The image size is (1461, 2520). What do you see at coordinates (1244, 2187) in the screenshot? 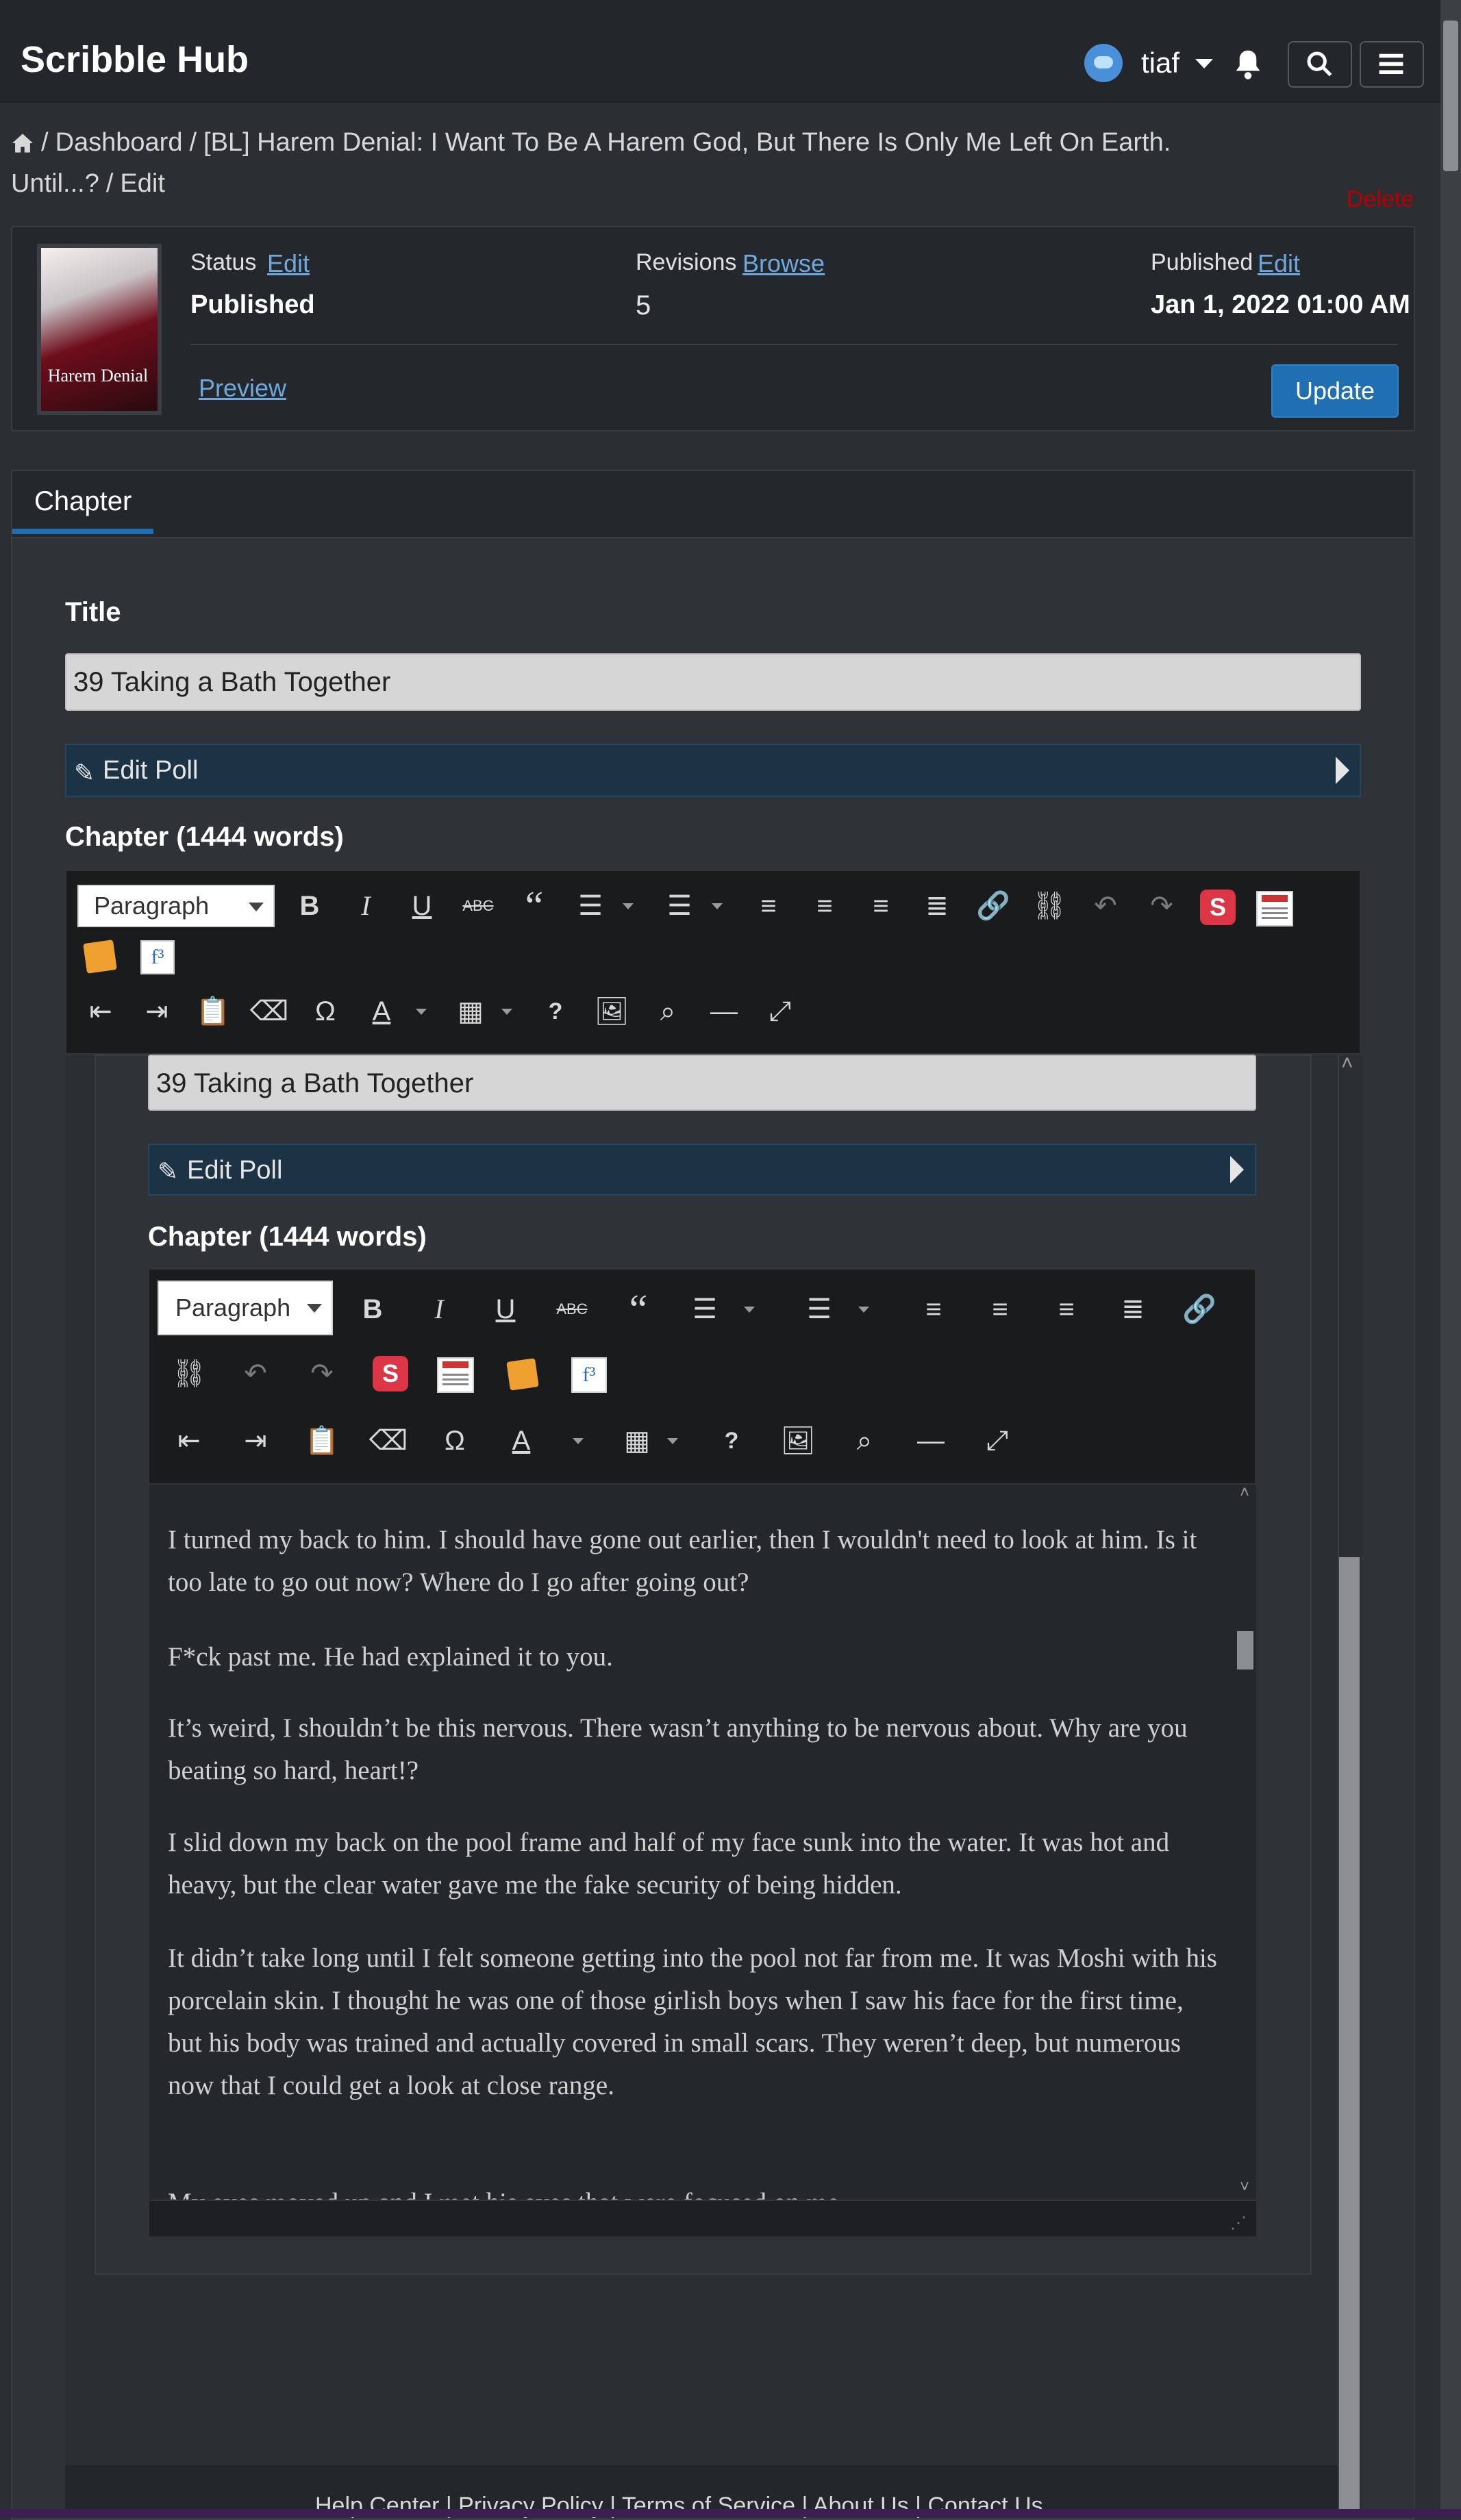
I see `scroll-down-icon: ˅` at bounding box center [1244, 2187].